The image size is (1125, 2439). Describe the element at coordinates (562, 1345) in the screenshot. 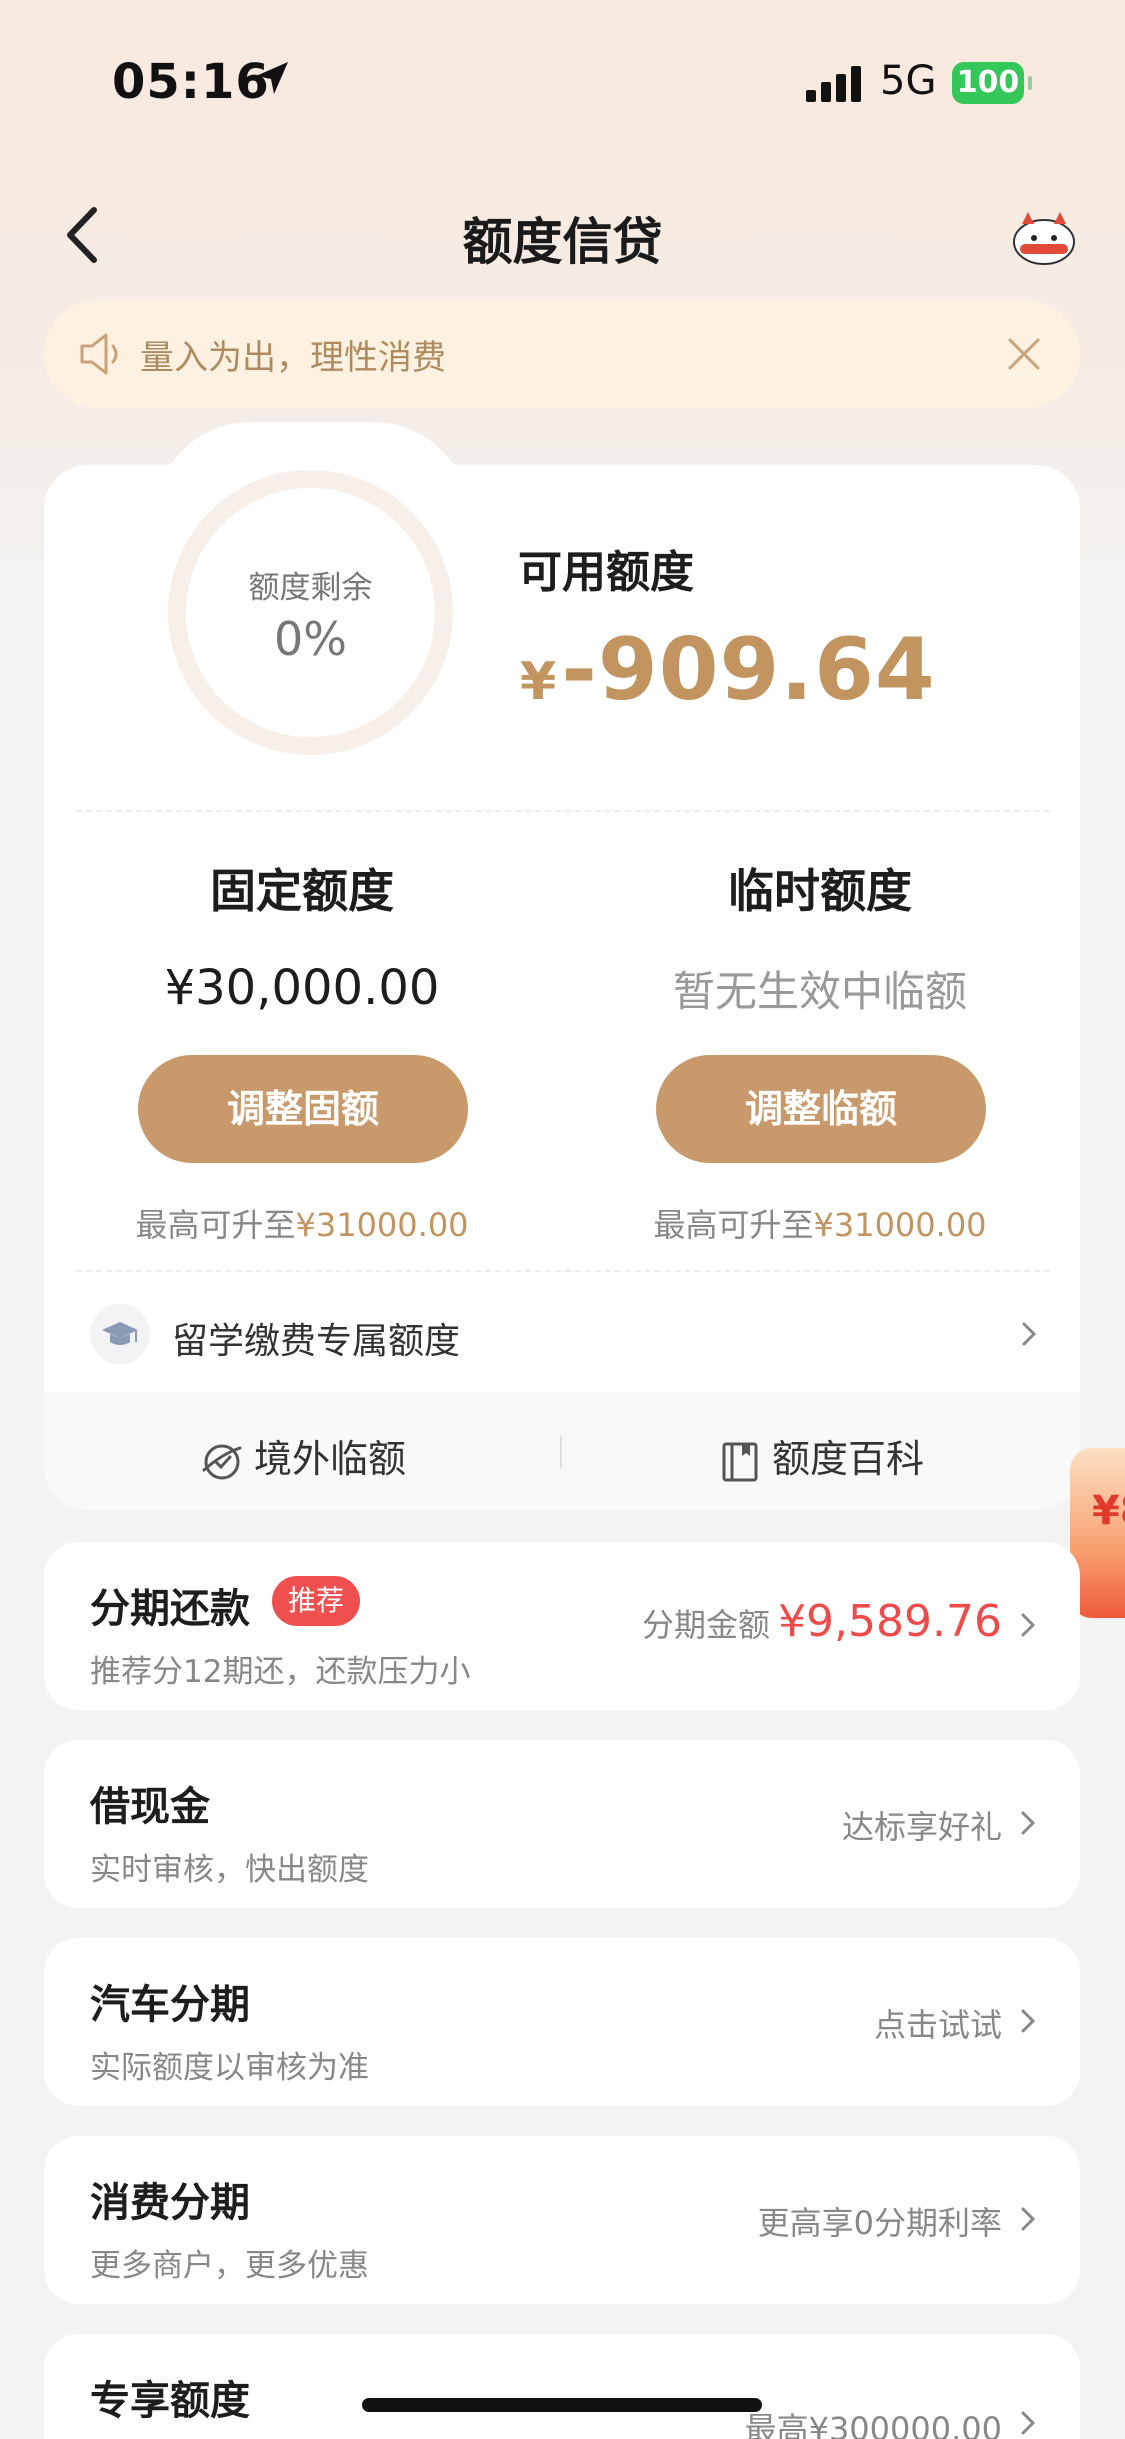

I see `study-quota-row: 留学缴费专属额度` at that location.